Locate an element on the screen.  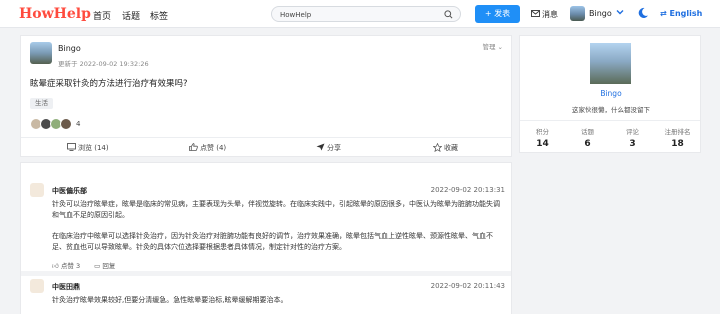
profile-stats: 积分 14 话题 6 评论 3 注册排名 18 is located at coordinates (610, 136).